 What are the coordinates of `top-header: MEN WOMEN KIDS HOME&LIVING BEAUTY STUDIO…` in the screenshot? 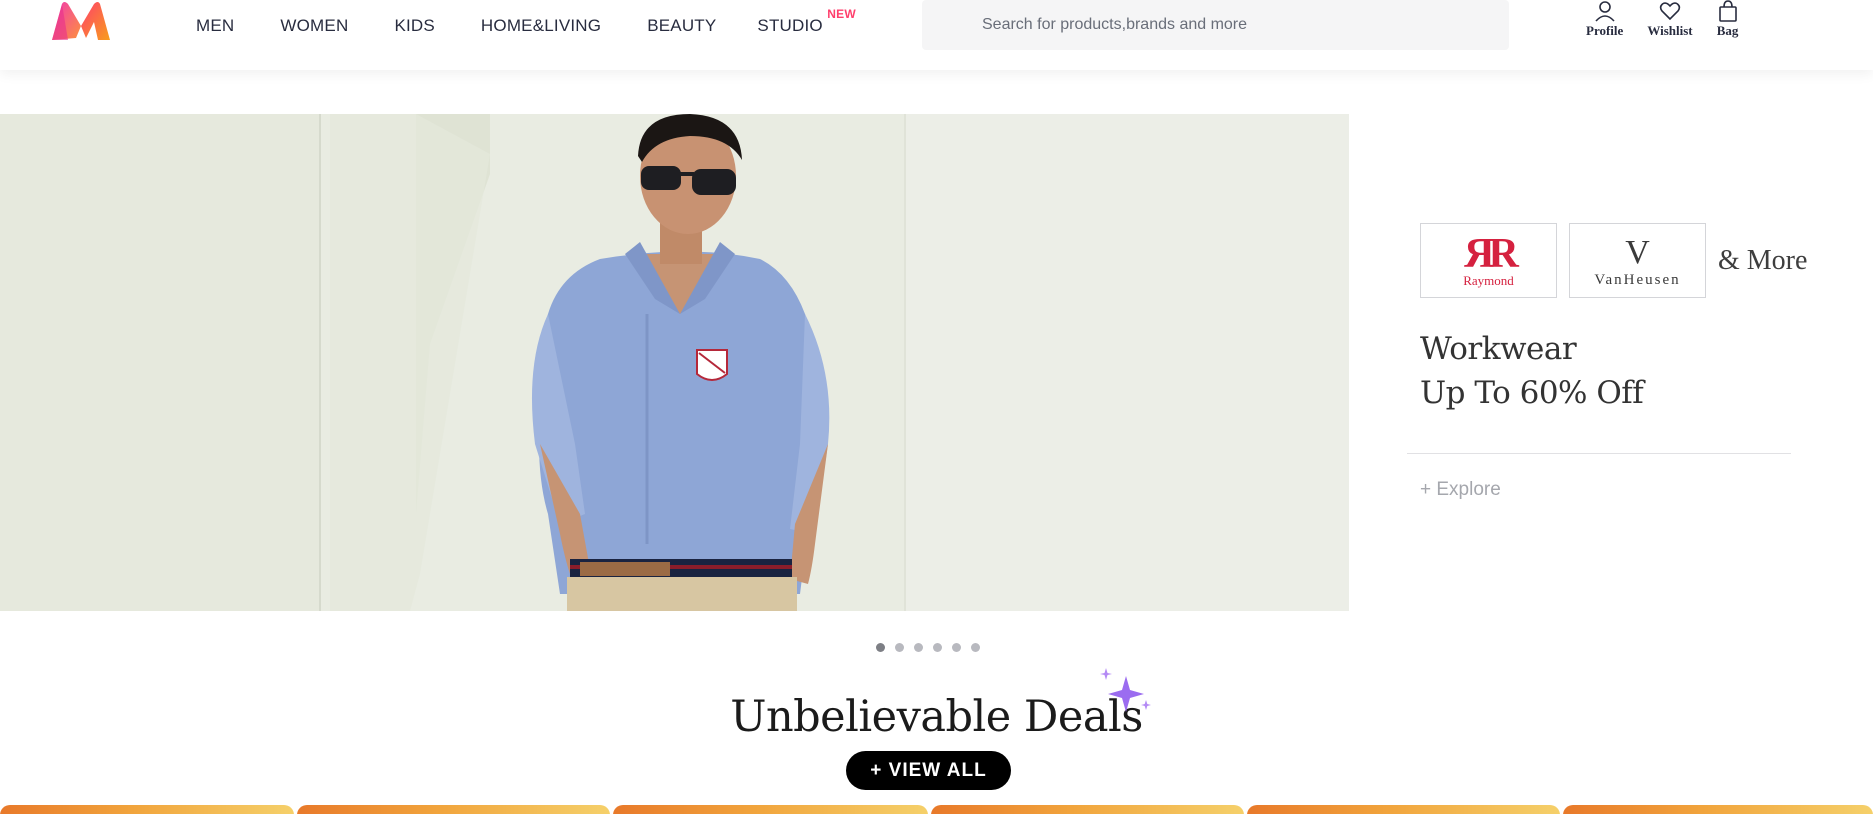 It's located at (936, 35).